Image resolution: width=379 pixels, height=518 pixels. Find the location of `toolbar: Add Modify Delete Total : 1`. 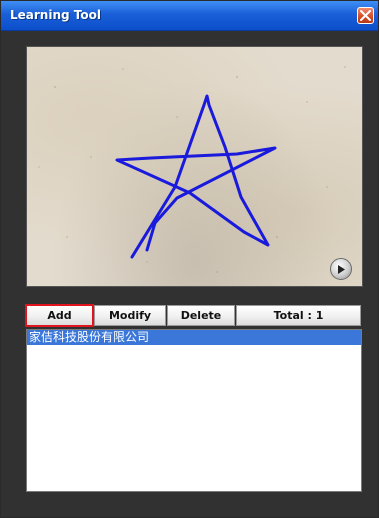

toolbar: Add Modify Delete Total : 1 is located at coordinates (193, 315).